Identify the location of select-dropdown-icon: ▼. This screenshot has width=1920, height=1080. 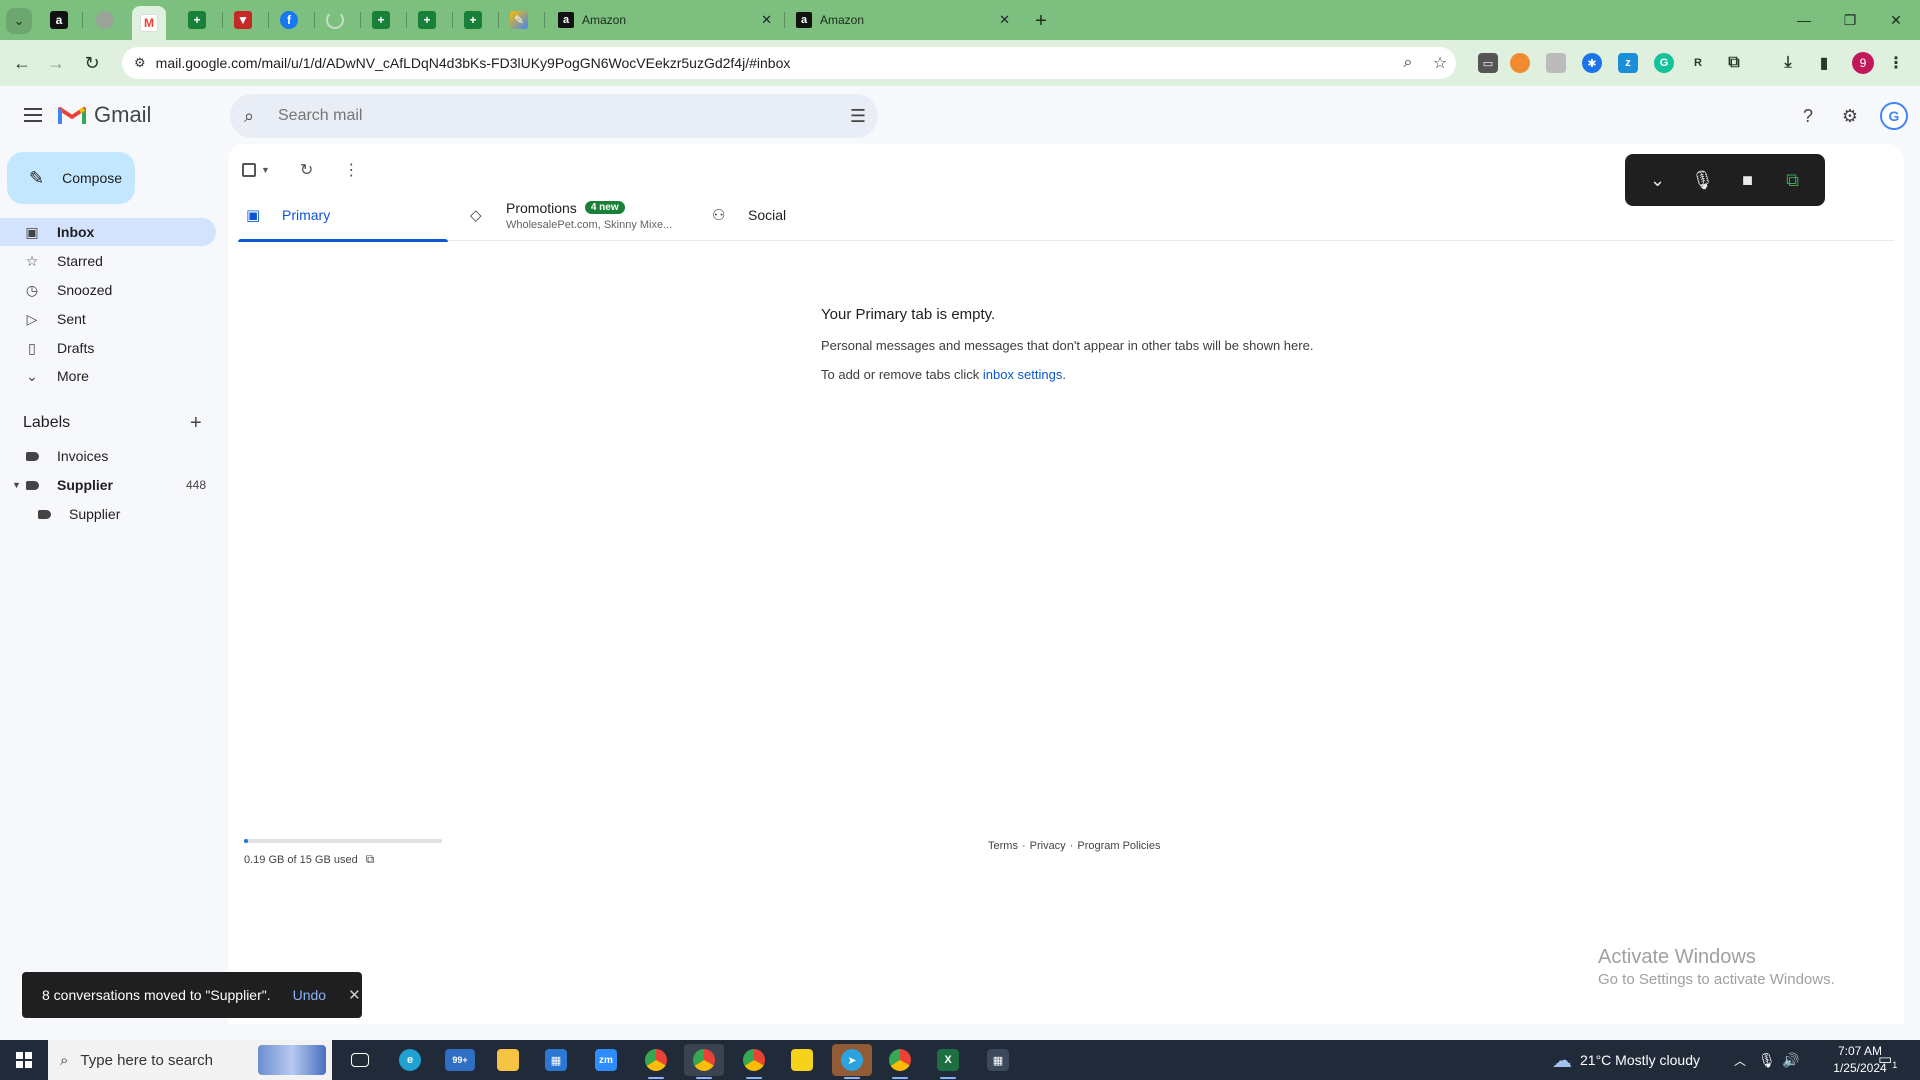
(265, 170).